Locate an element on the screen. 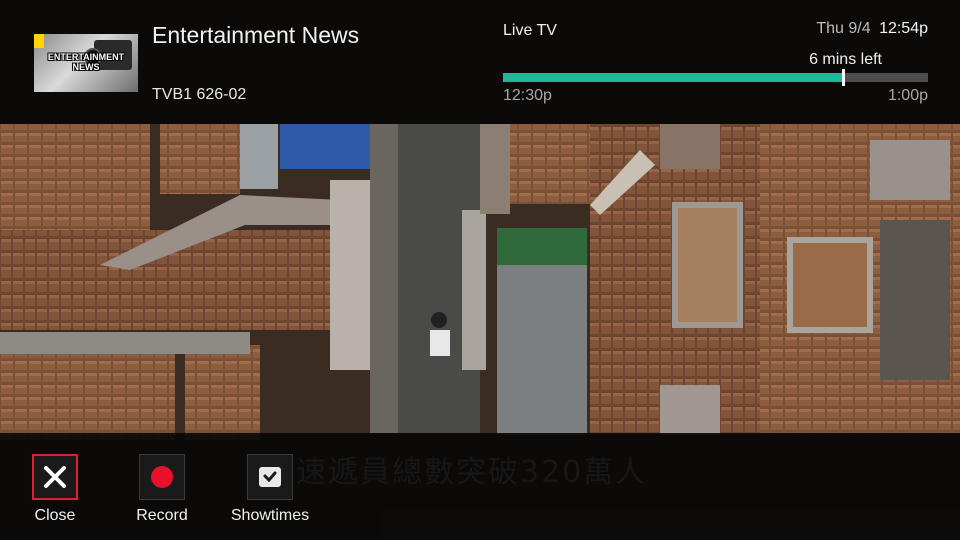  close-button: Close is located at coordinates (55, 489).